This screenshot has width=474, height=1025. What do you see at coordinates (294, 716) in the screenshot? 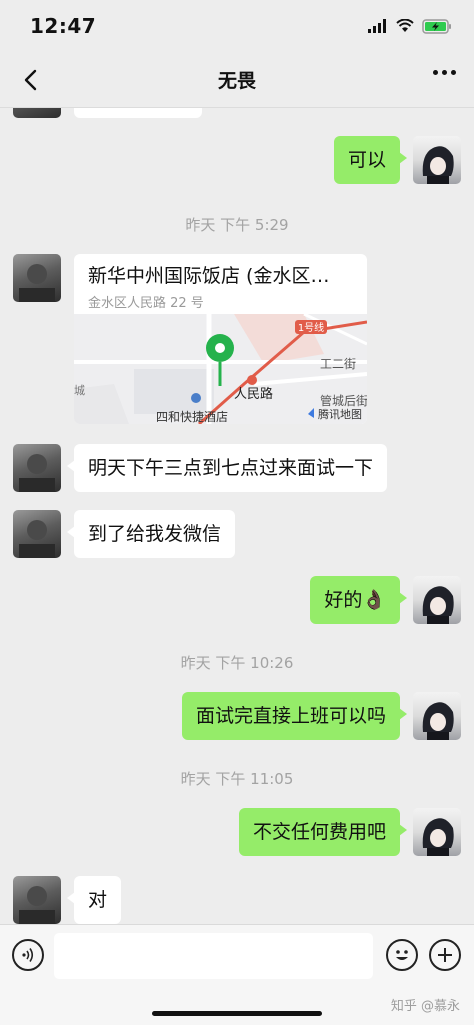
I see `message-bubble-sent: 面试完直接上班可以吗` at bounding box center [294, 716].